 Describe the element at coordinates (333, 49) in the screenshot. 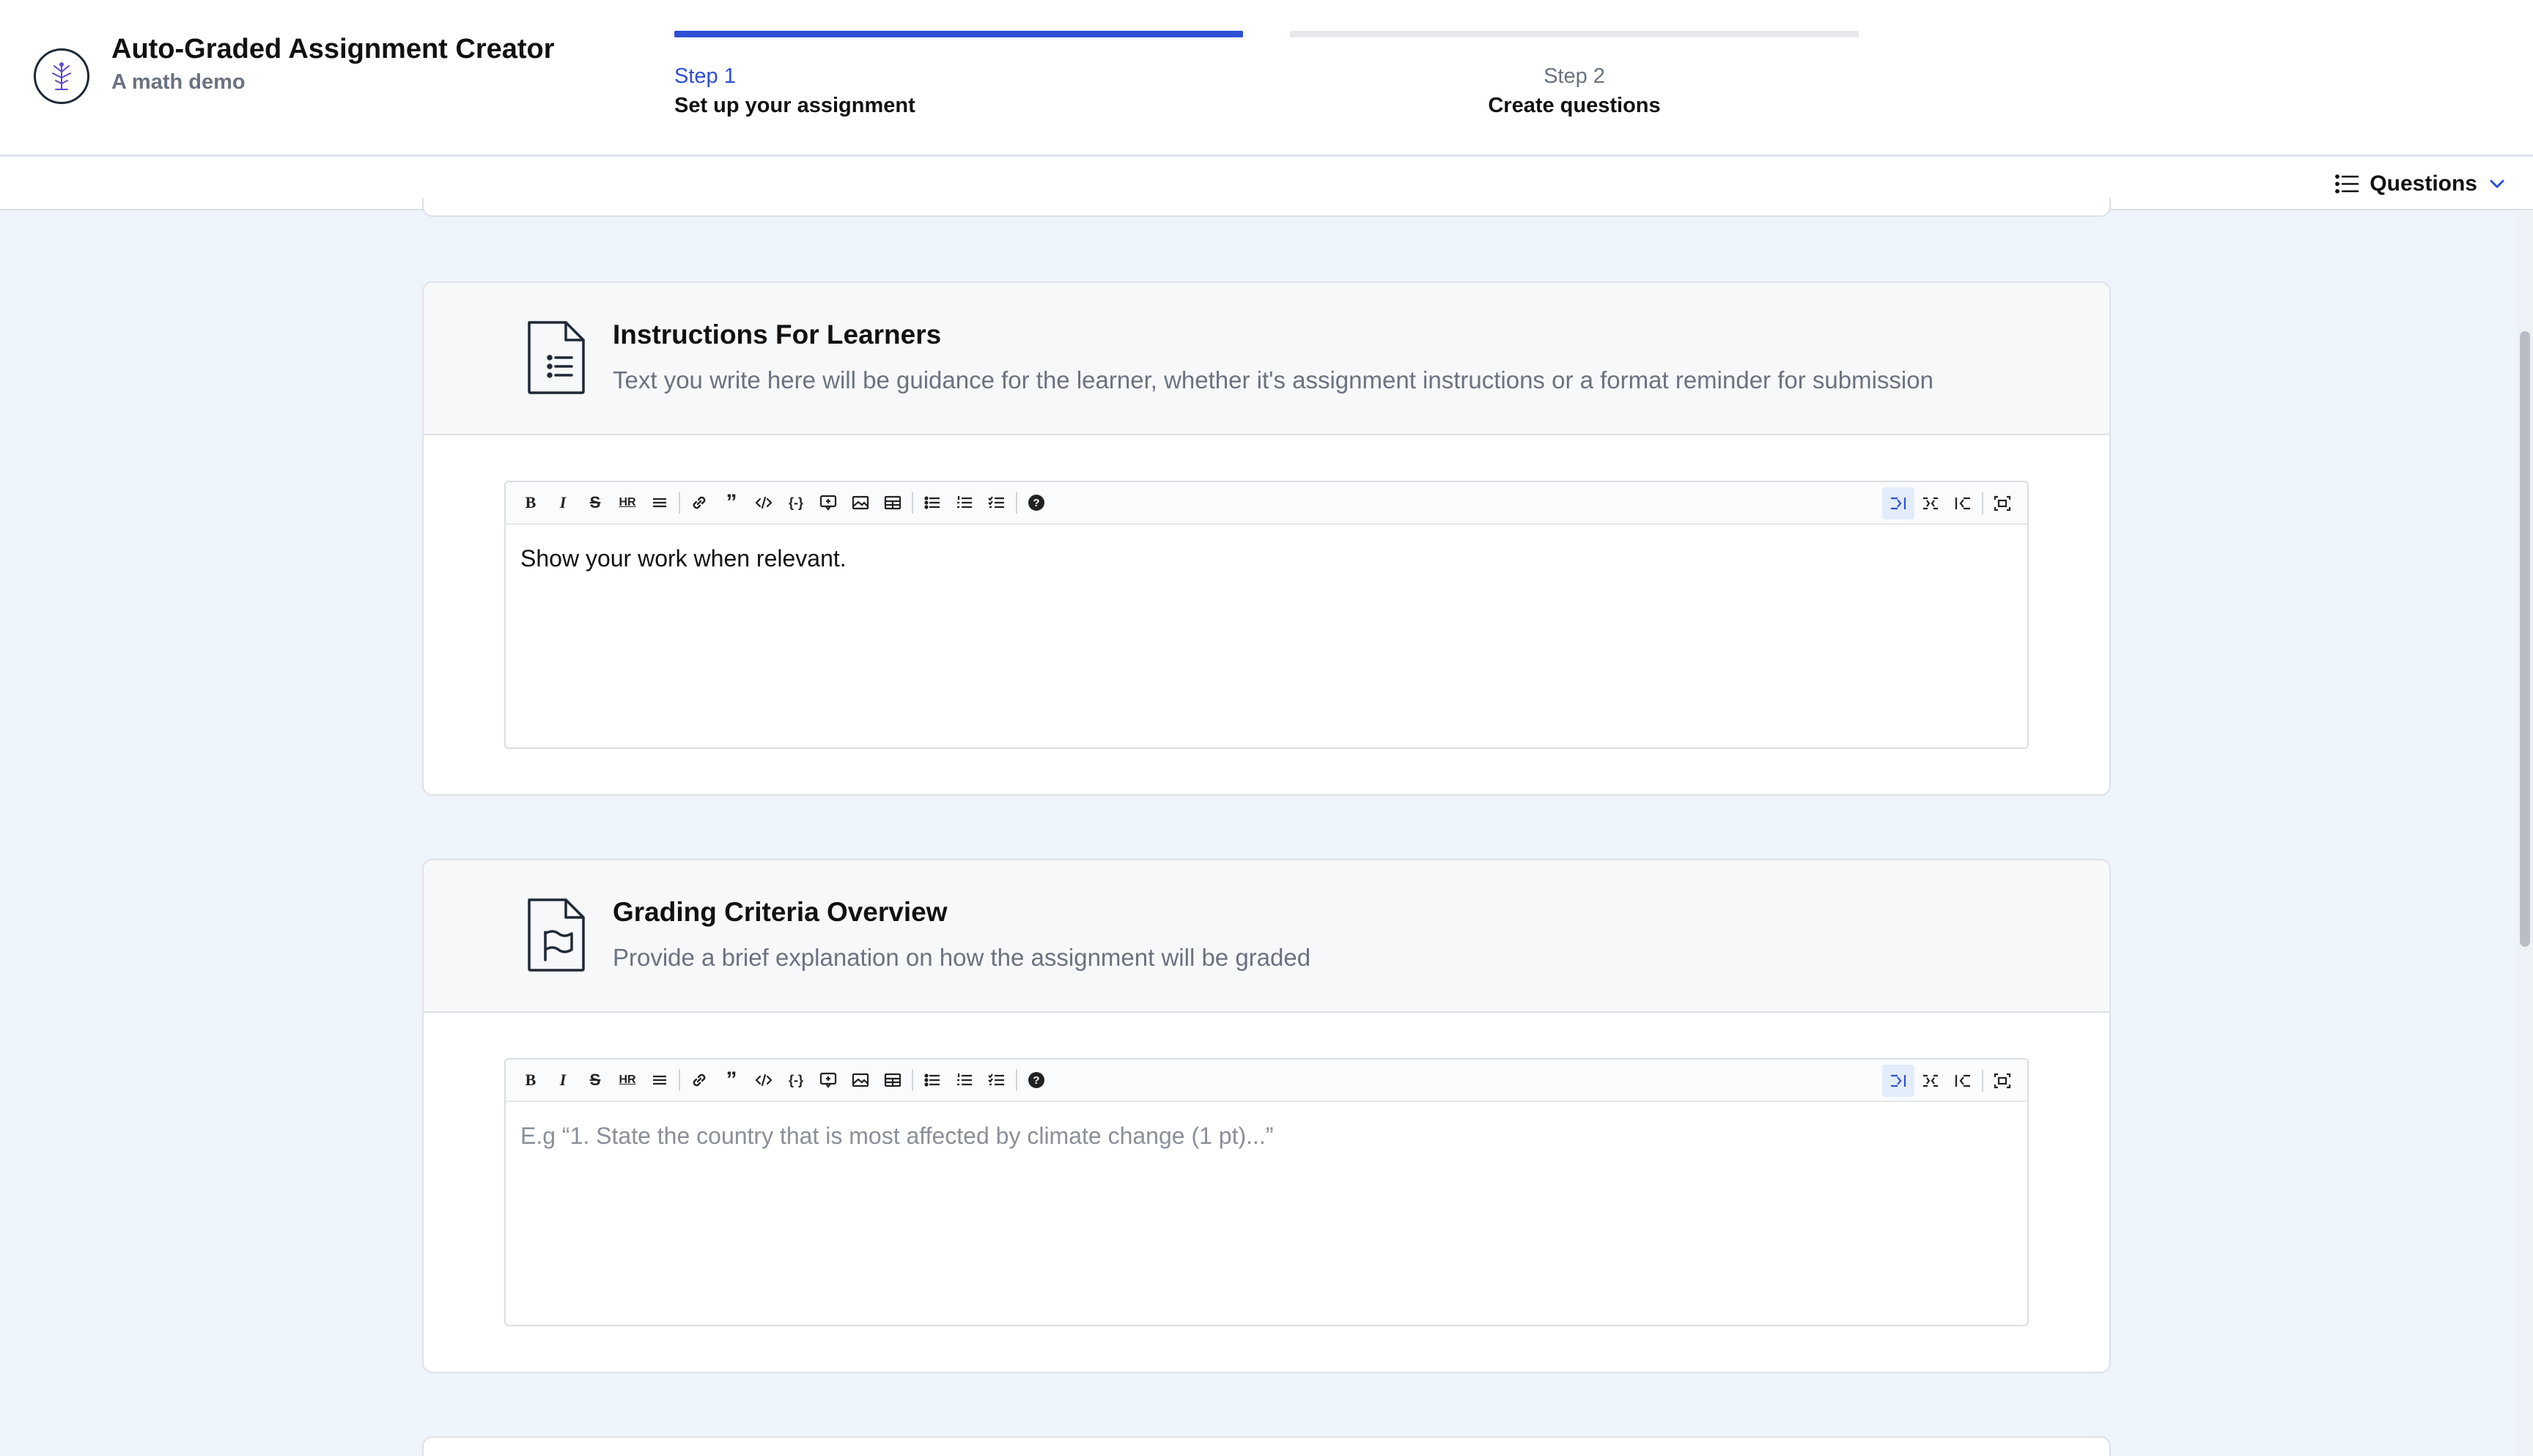

I see `app-title: Auto-Graded Assignment Creator` at that location.